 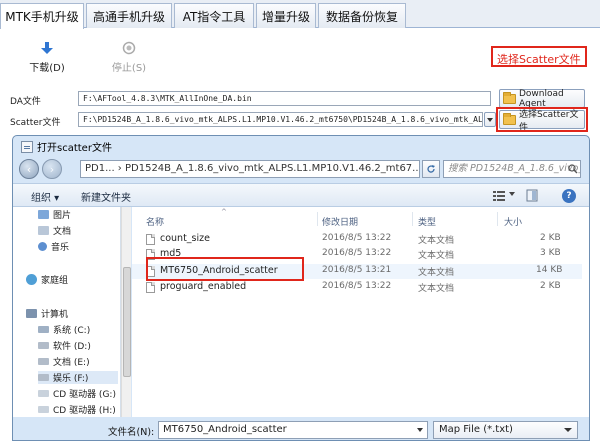 I want to click on computer-icon, so click(x=31, y=313).